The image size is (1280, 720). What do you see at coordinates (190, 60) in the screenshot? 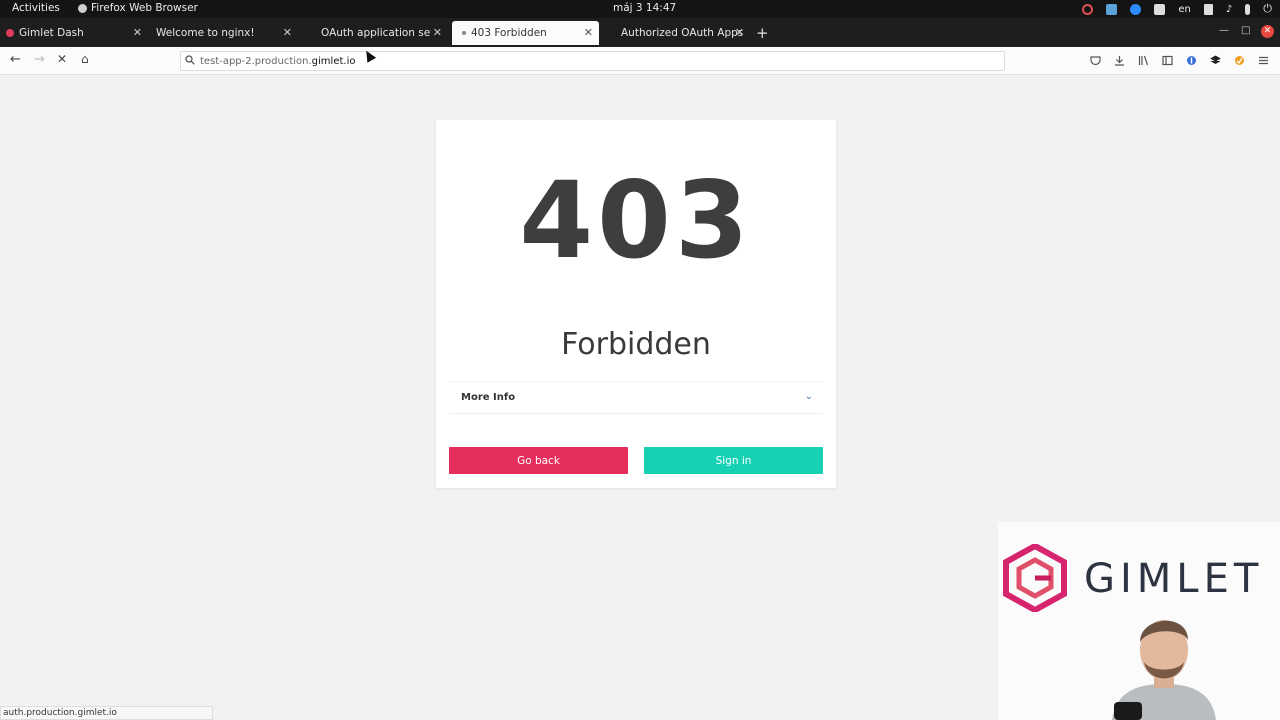
I see `search-icon` at bounding box center [190, 60].